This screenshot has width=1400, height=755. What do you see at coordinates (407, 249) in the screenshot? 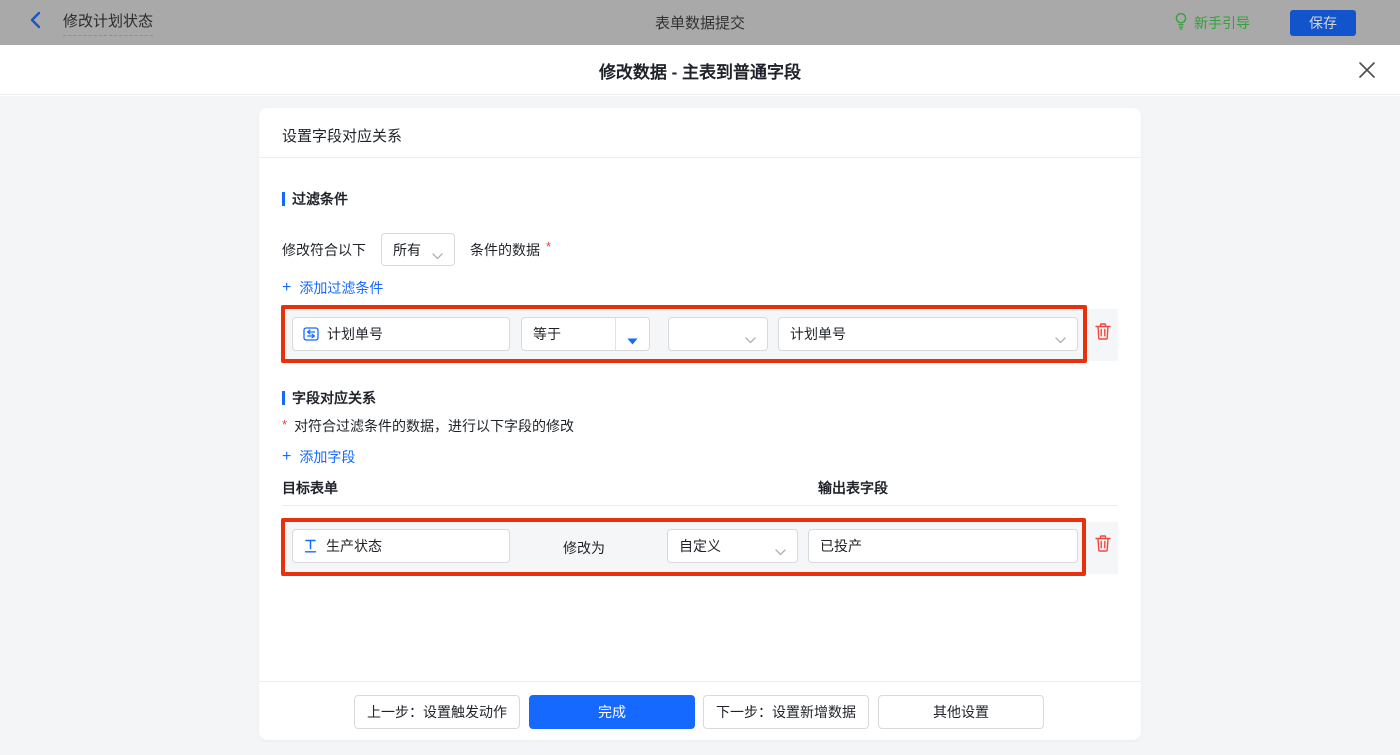
I see `match-scope-value: 所有` at bounding box center [407, 249].